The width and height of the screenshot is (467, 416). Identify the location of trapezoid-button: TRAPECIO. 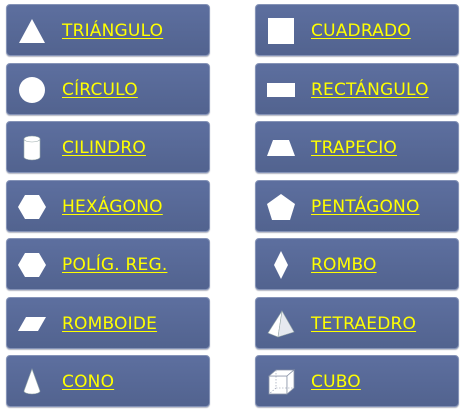
(357, 147).